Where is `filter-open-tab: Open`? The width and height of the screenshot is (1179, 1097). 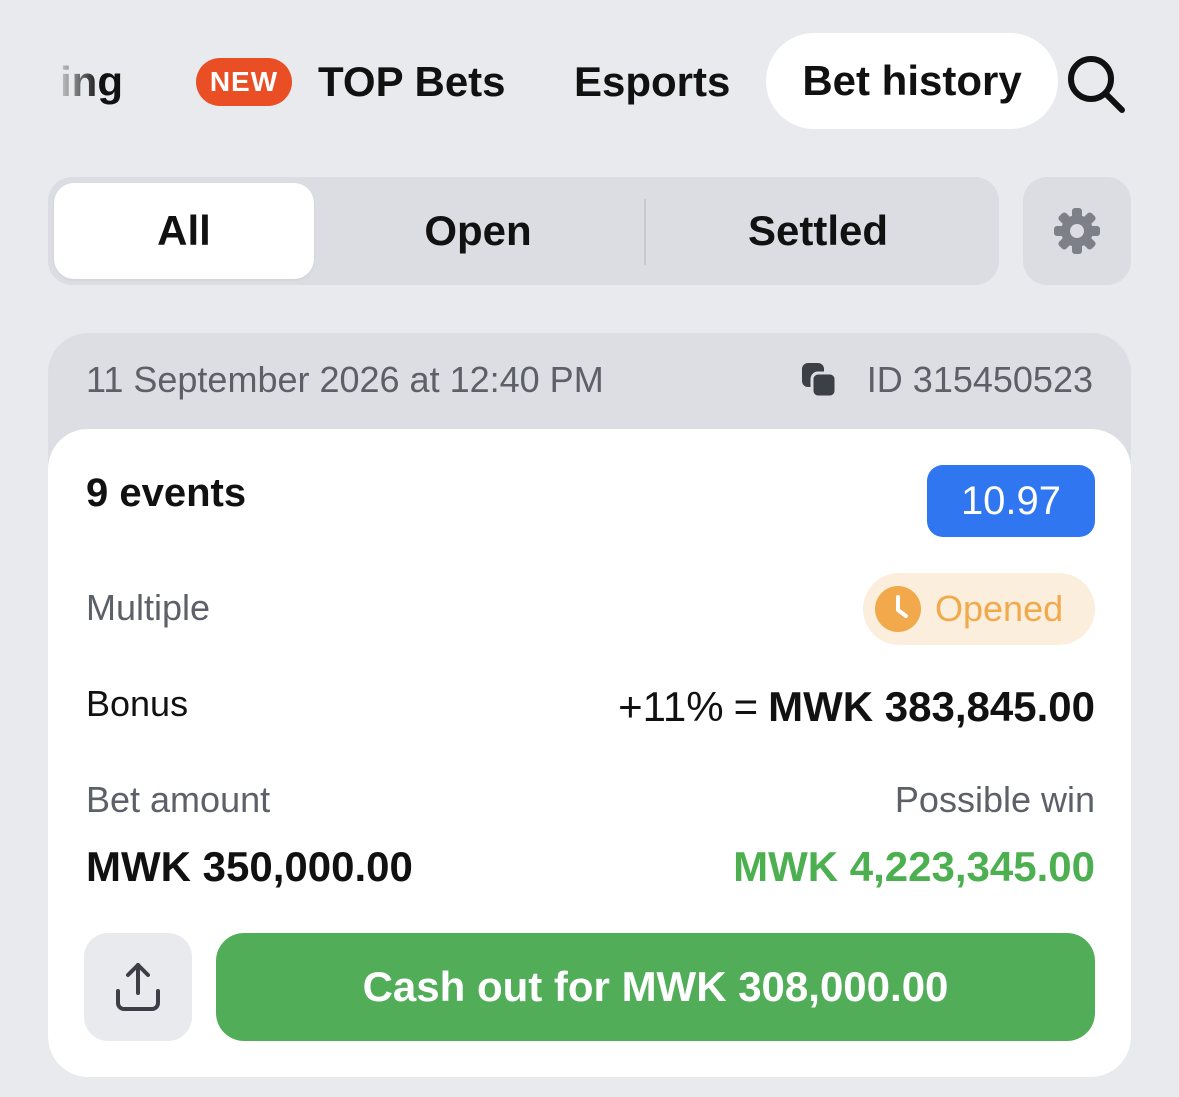
filter-open-tab: Open is located at coordinates (478, 231).